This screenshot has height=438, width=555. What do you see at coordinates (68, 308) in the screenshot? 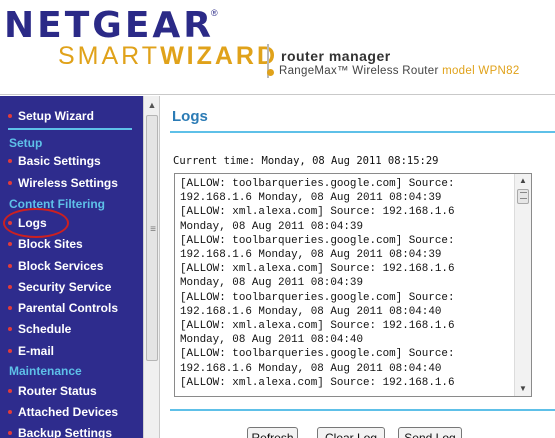
I see `sidebar-item-label: Parental Controls` at bounding box center [68, 308].